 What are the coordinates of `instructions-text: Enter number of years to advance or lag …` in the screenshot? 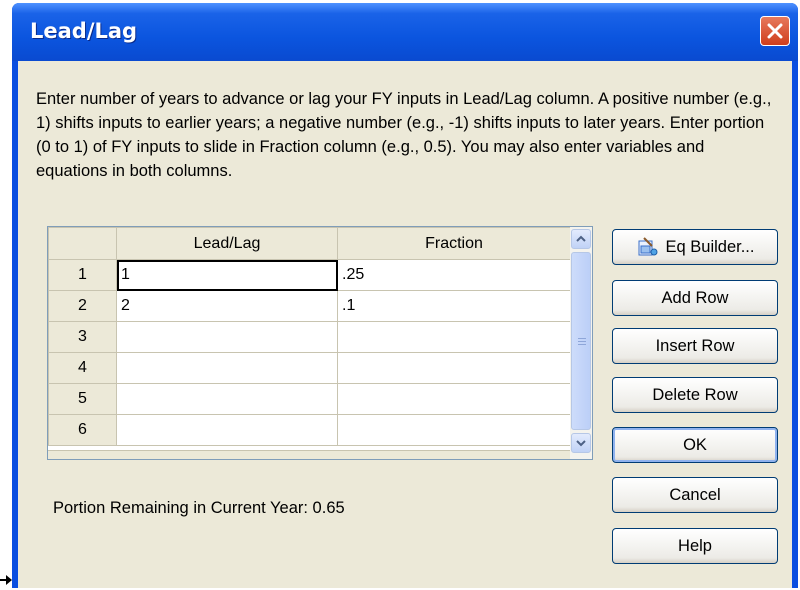 It's located at (404, 135).